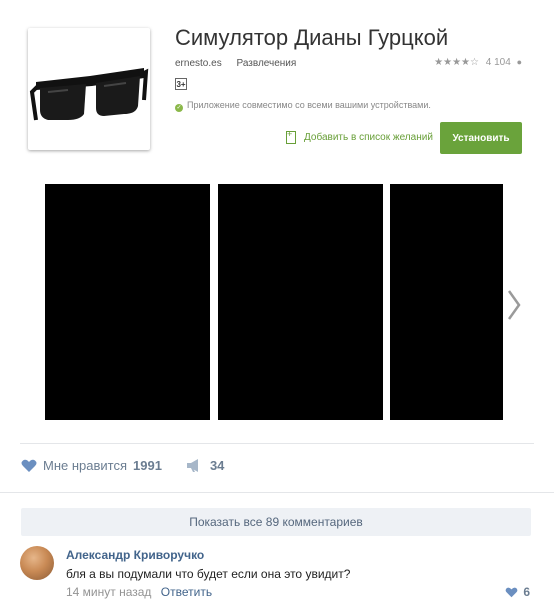  I want to click on comment-like-button: 6, so click(517, 592).